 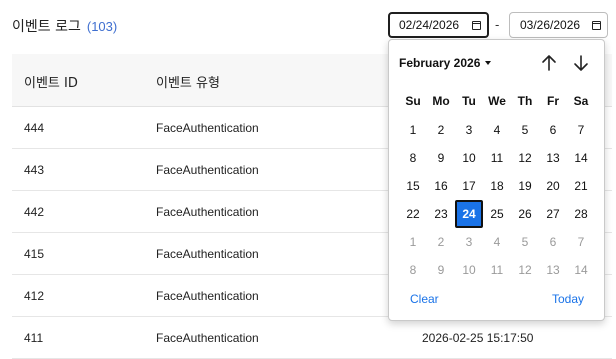 I want to click on calendar-day: 16, so click(x=441, y=186).